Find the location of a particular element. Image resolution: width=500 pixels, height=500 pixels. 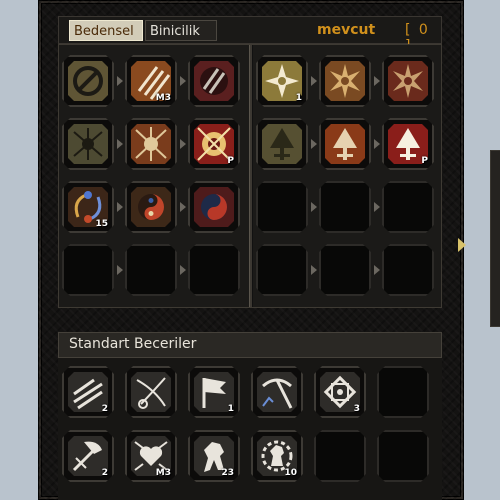

spider-burst-icon is located at coordinates (151, 144).